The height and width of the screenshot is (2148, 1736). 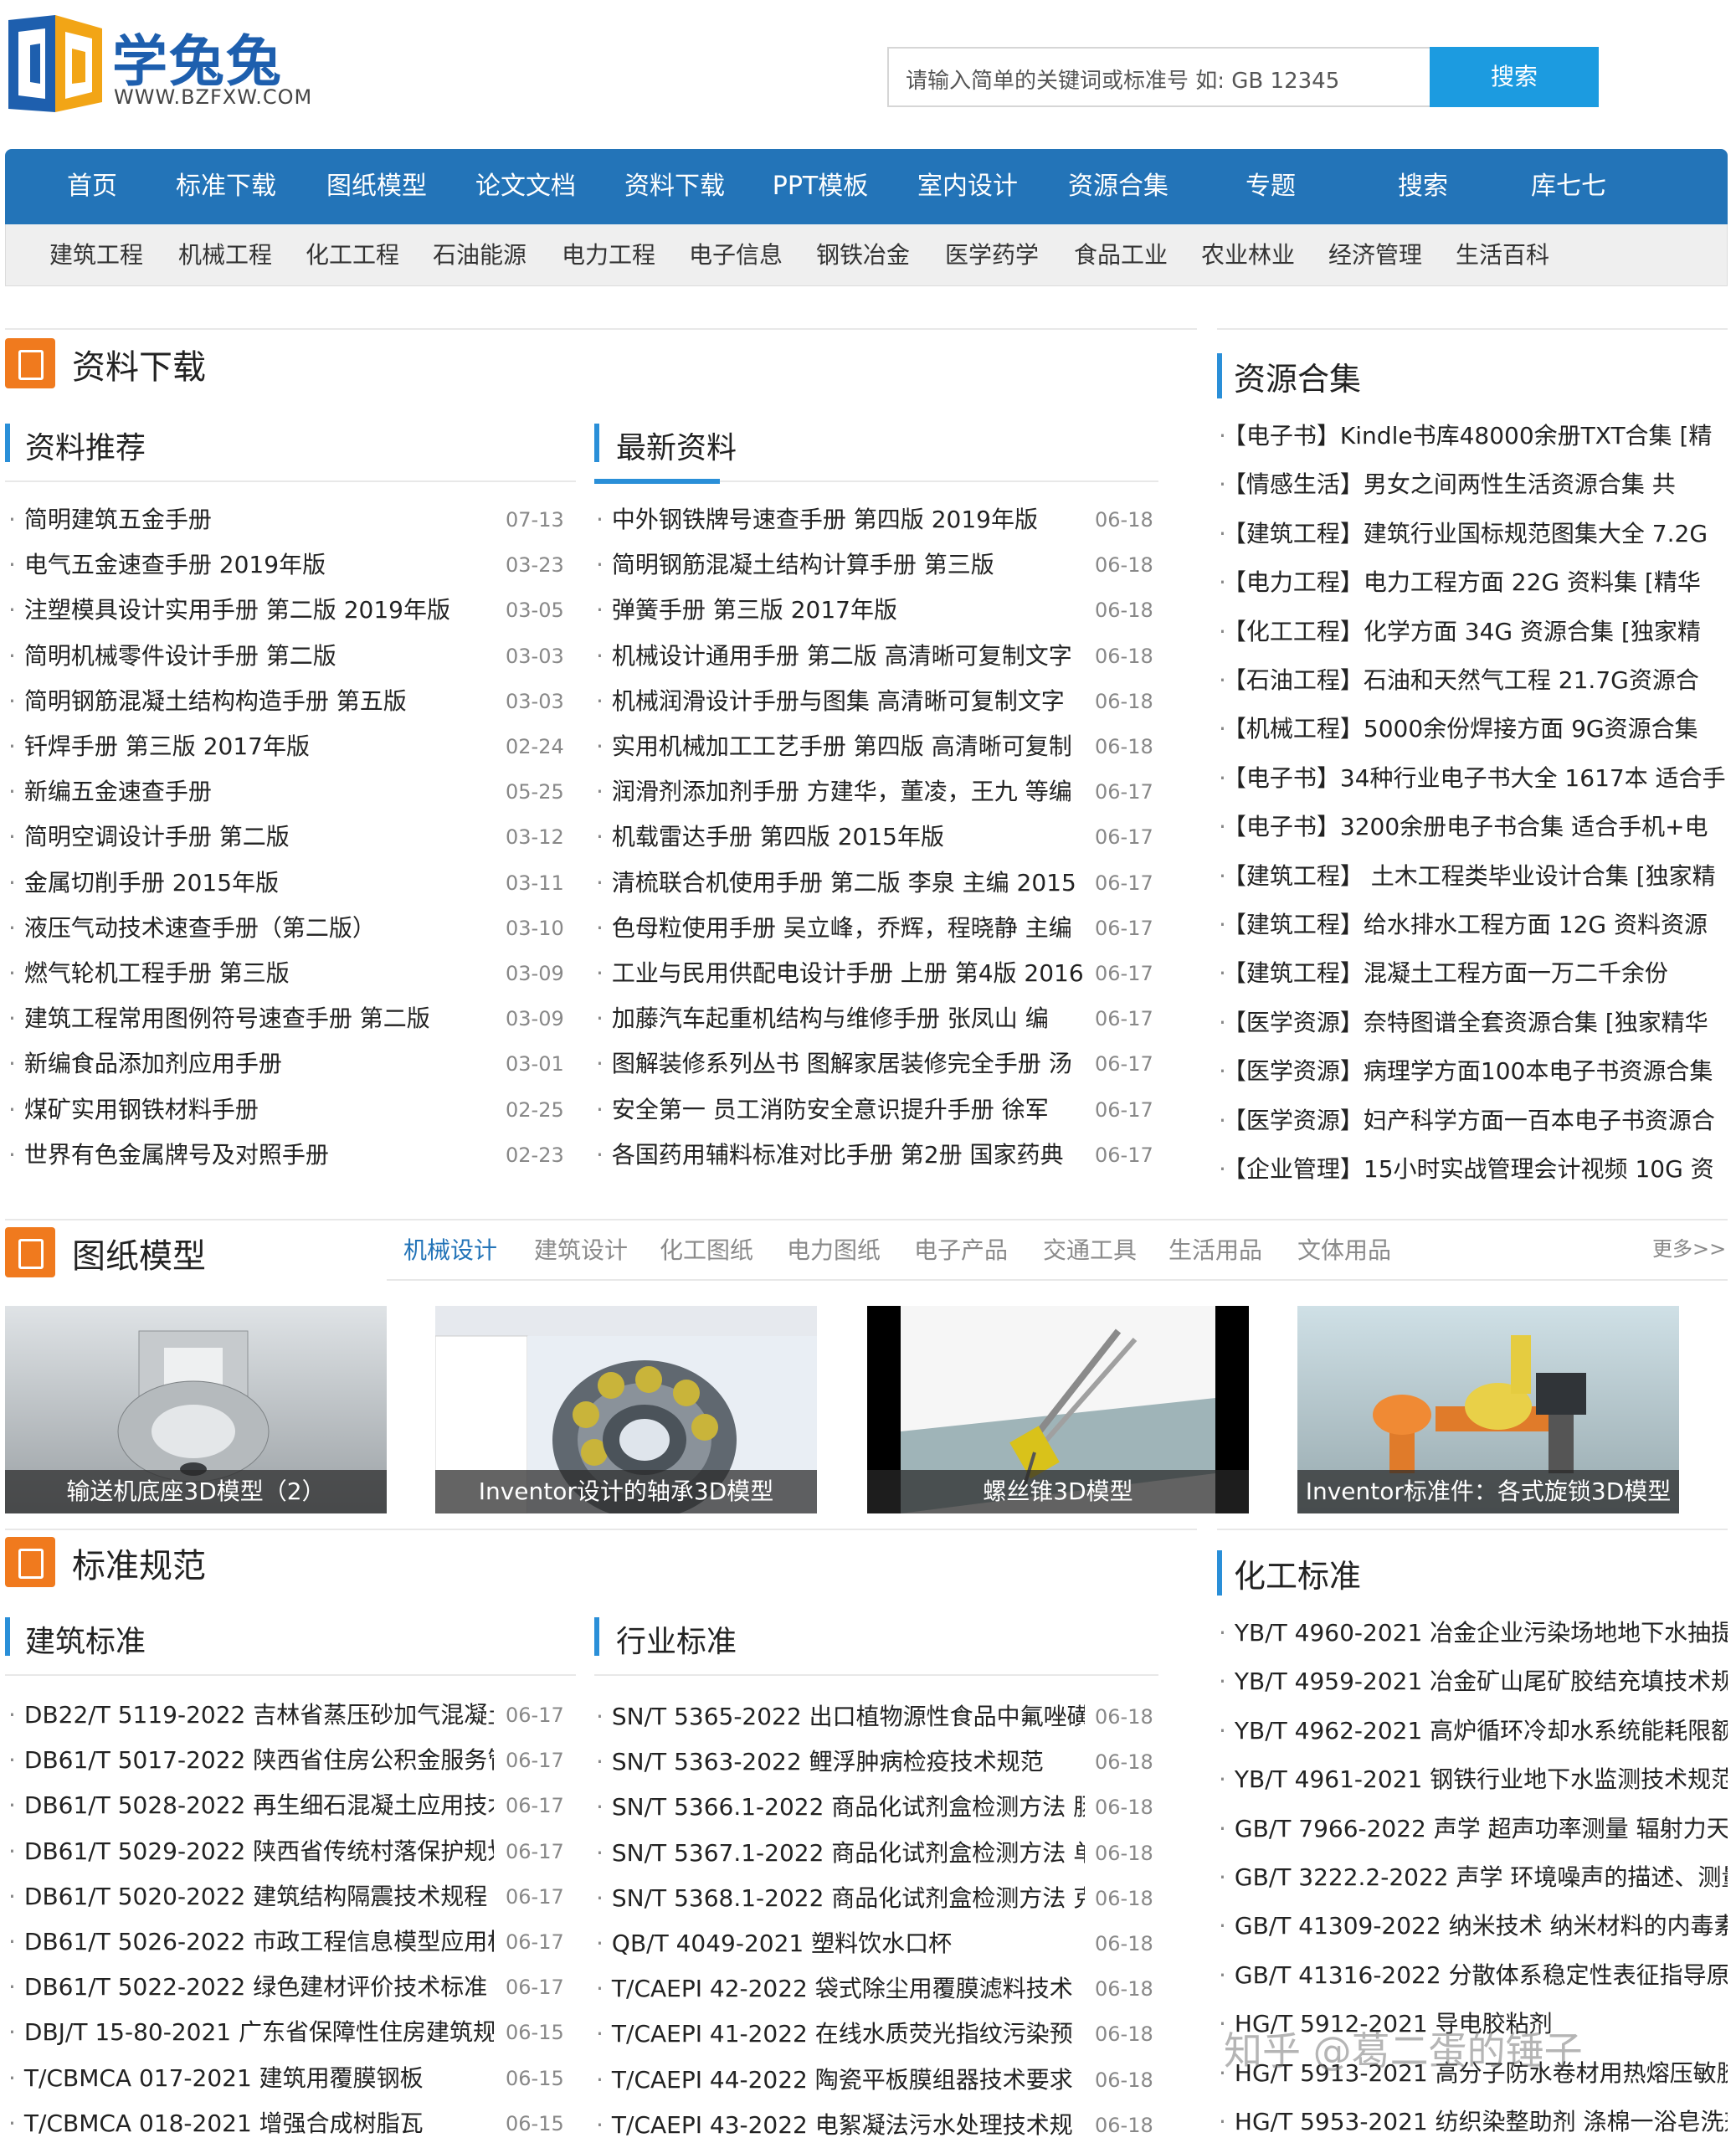 I want to click on list-item: 【电子书】3200余册电子书合集 适合手机+电, so click(x=1473, y=827).